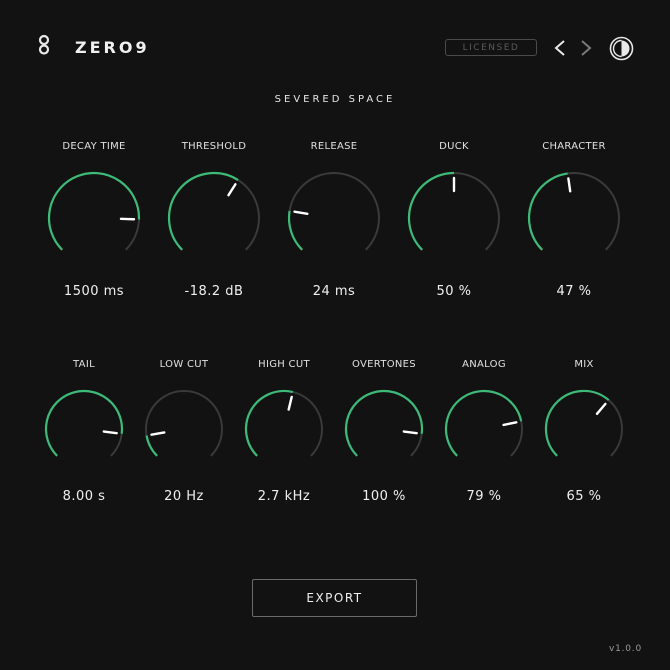  I want to click on knob-mix: MIX 65 %, so click(584, 431).